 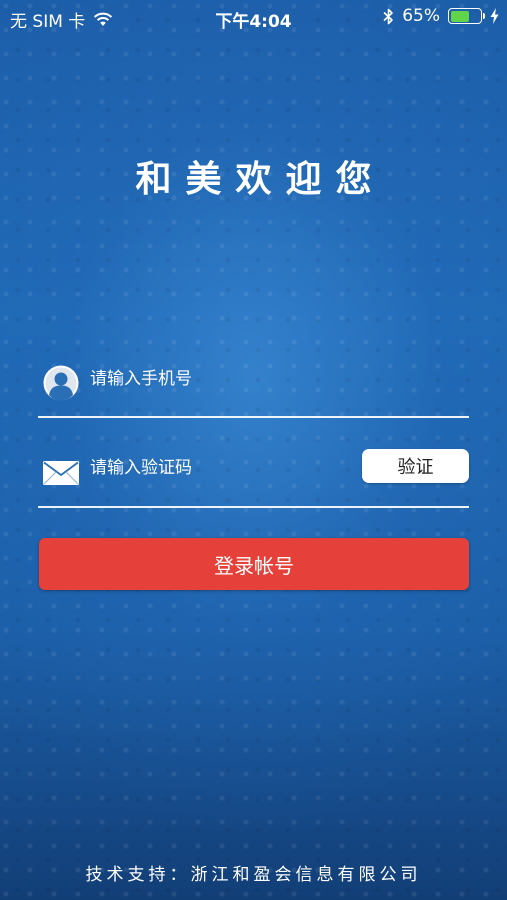 I want to click on login-button: 登录帐号, so click(x=254, y=564).